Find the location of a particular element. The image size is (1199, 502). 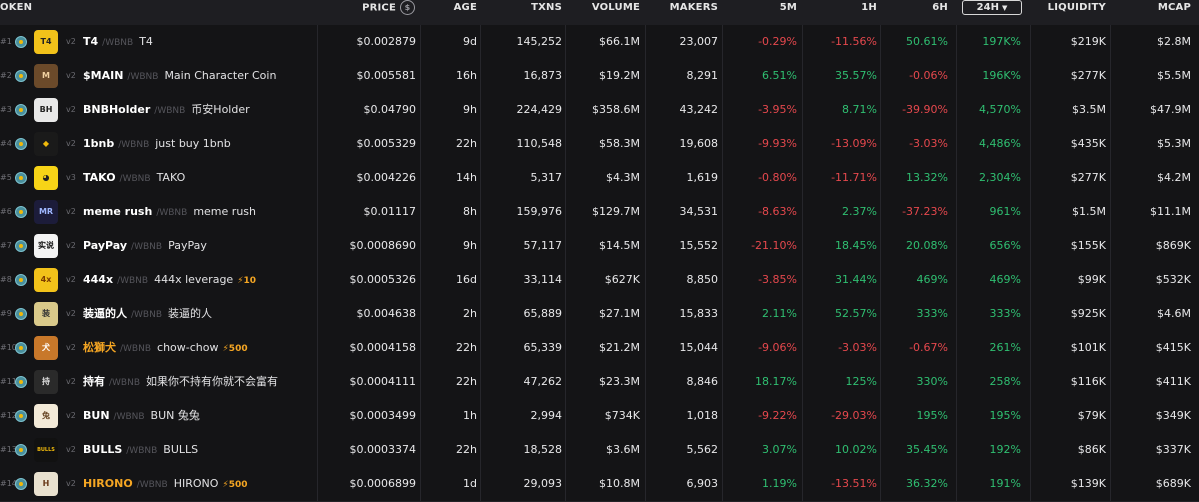

token-symbol: T4 is located at coordinates (90, 41).